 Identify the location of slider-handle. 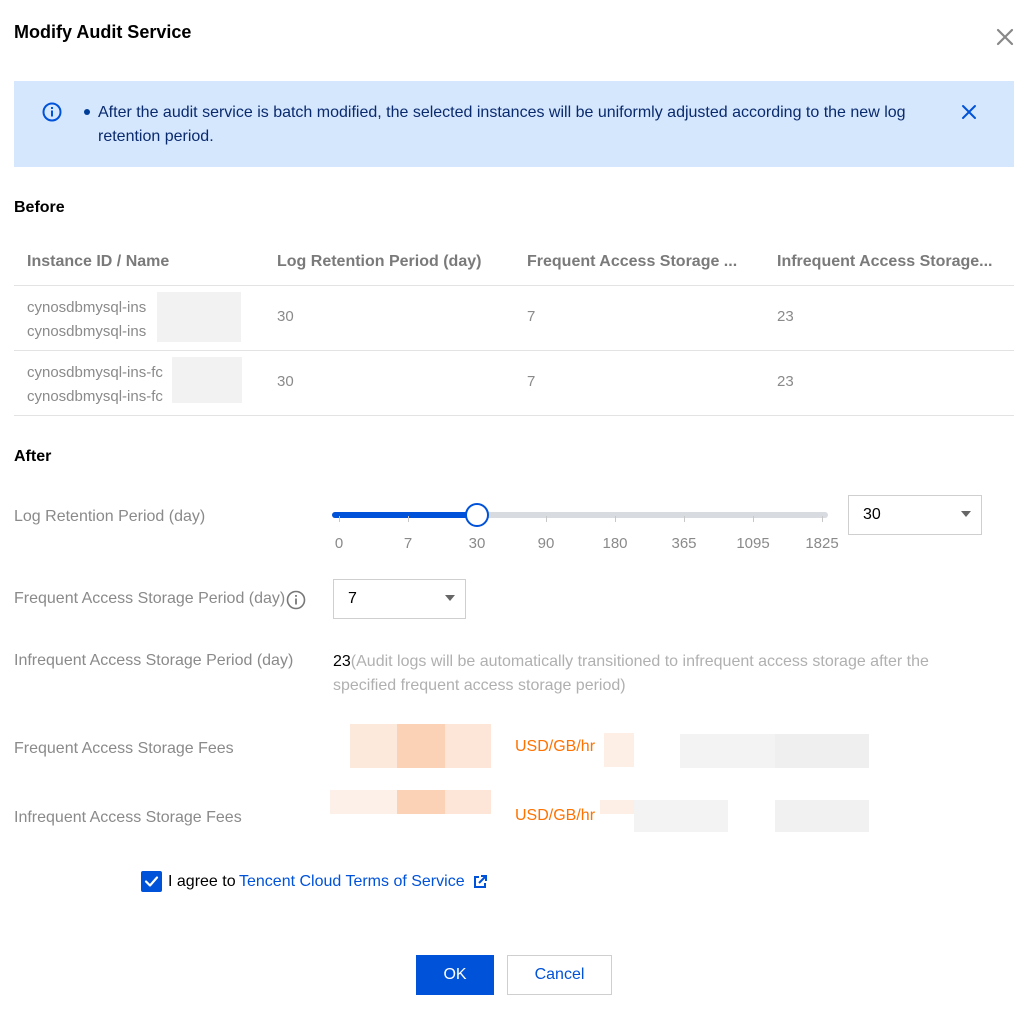
(477, 515).